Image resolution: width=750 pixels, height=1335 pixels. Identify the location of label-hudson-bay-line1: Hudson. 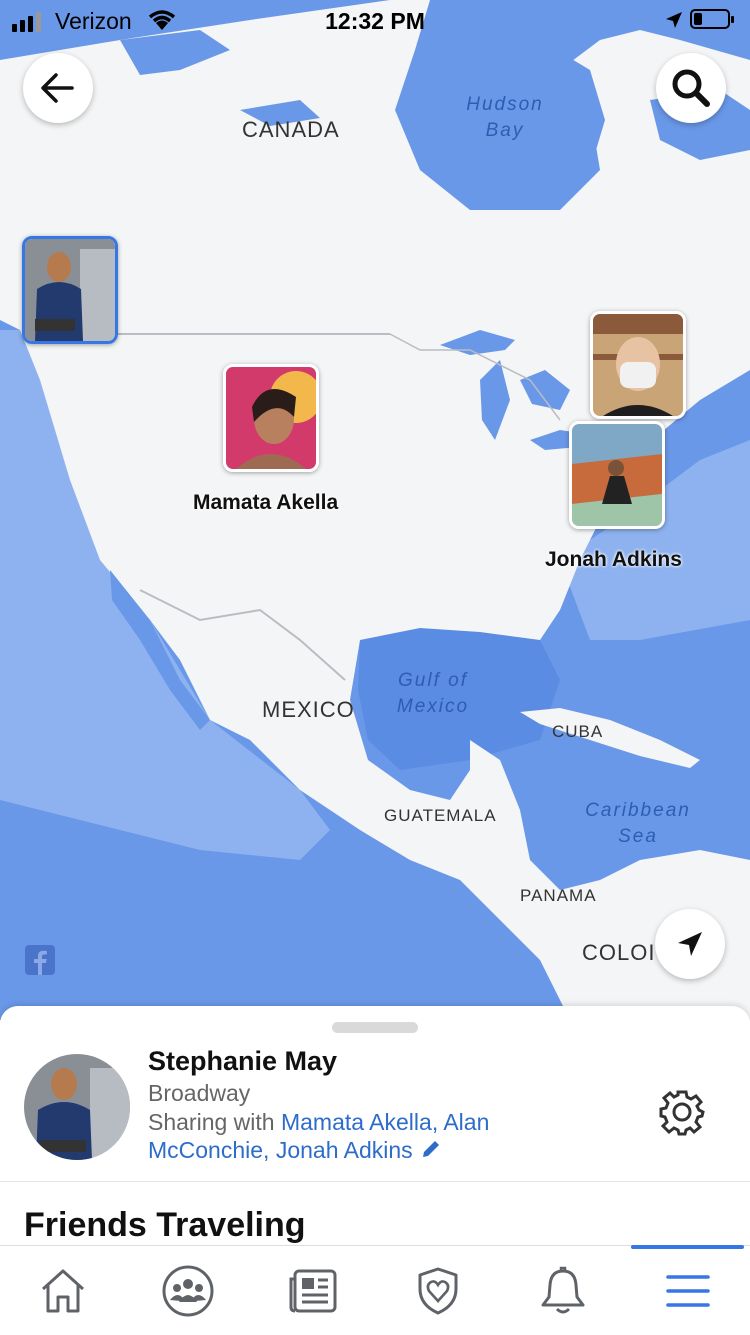
(505, 104).